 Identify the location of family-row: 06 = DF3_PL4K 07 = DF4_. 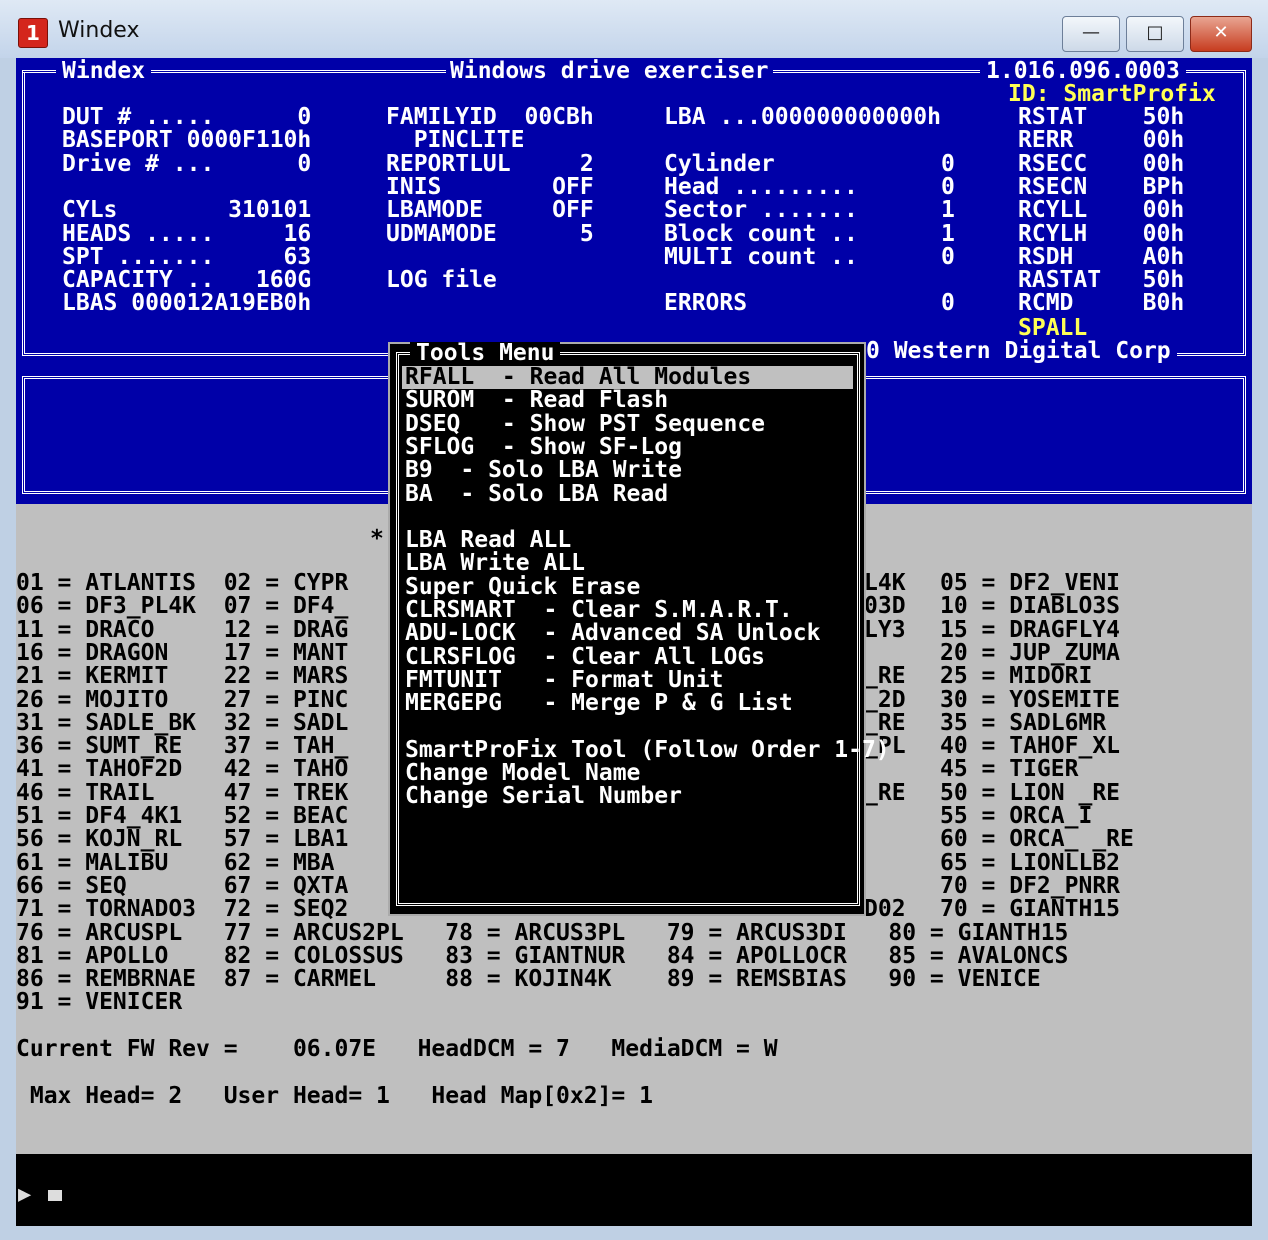
(182, 606).